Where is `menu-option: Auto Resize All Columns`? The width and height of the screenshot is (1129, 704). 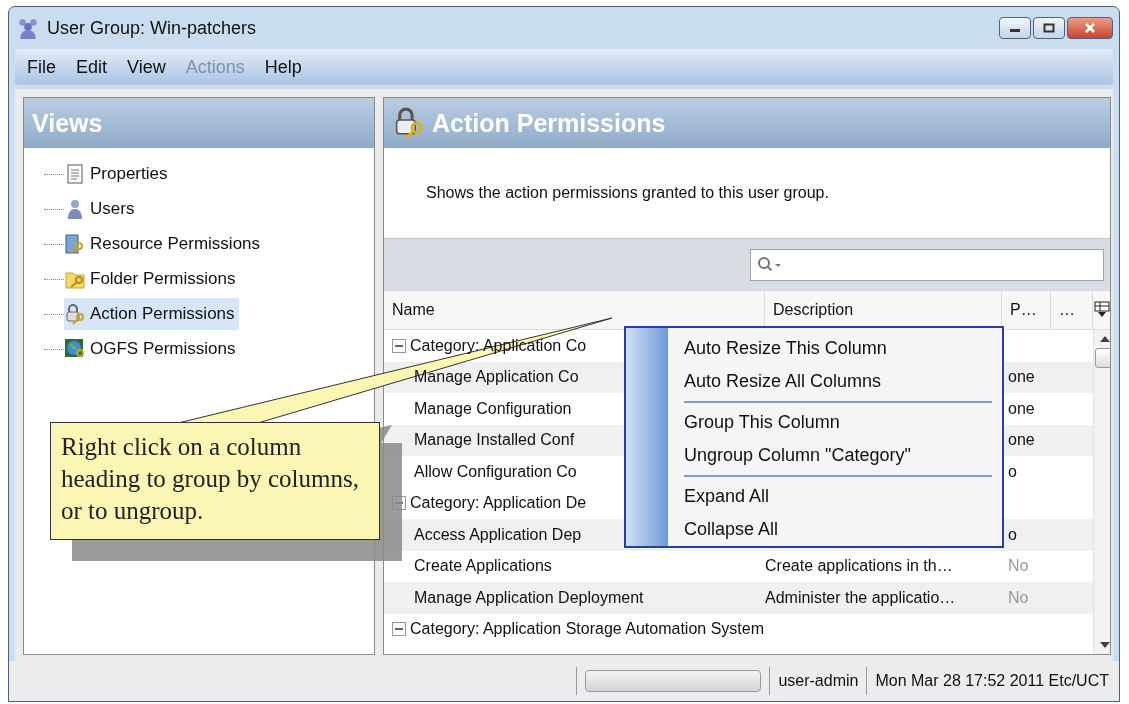
menu-option: Auto Resize All Columns is located at coordinates (838, 381).